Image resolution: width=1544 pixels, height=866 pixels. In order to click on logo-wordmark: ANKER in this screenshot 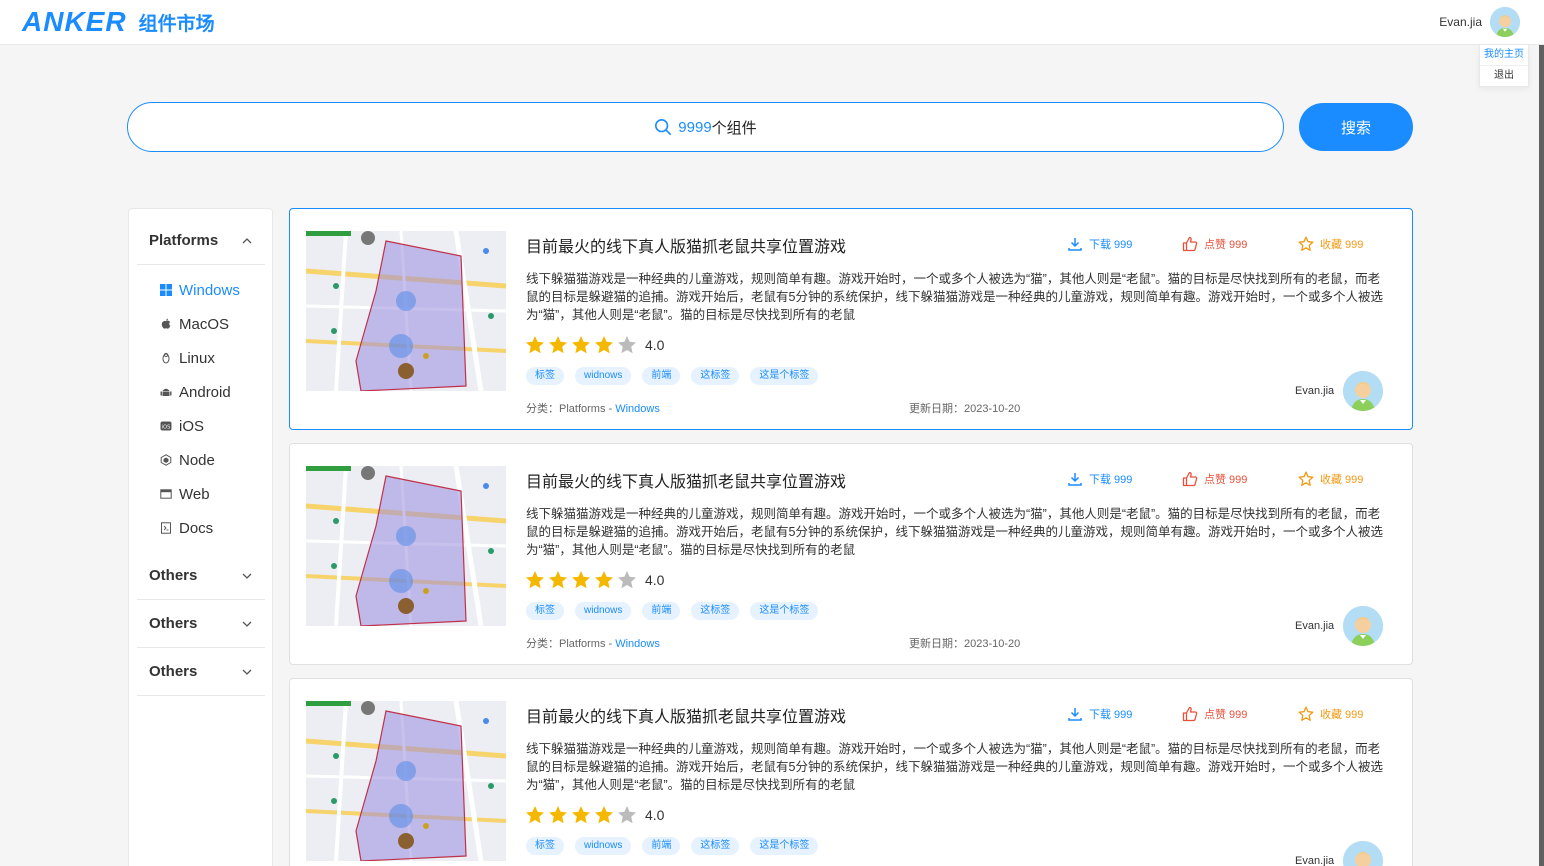, I will do `click(74, 21)`.